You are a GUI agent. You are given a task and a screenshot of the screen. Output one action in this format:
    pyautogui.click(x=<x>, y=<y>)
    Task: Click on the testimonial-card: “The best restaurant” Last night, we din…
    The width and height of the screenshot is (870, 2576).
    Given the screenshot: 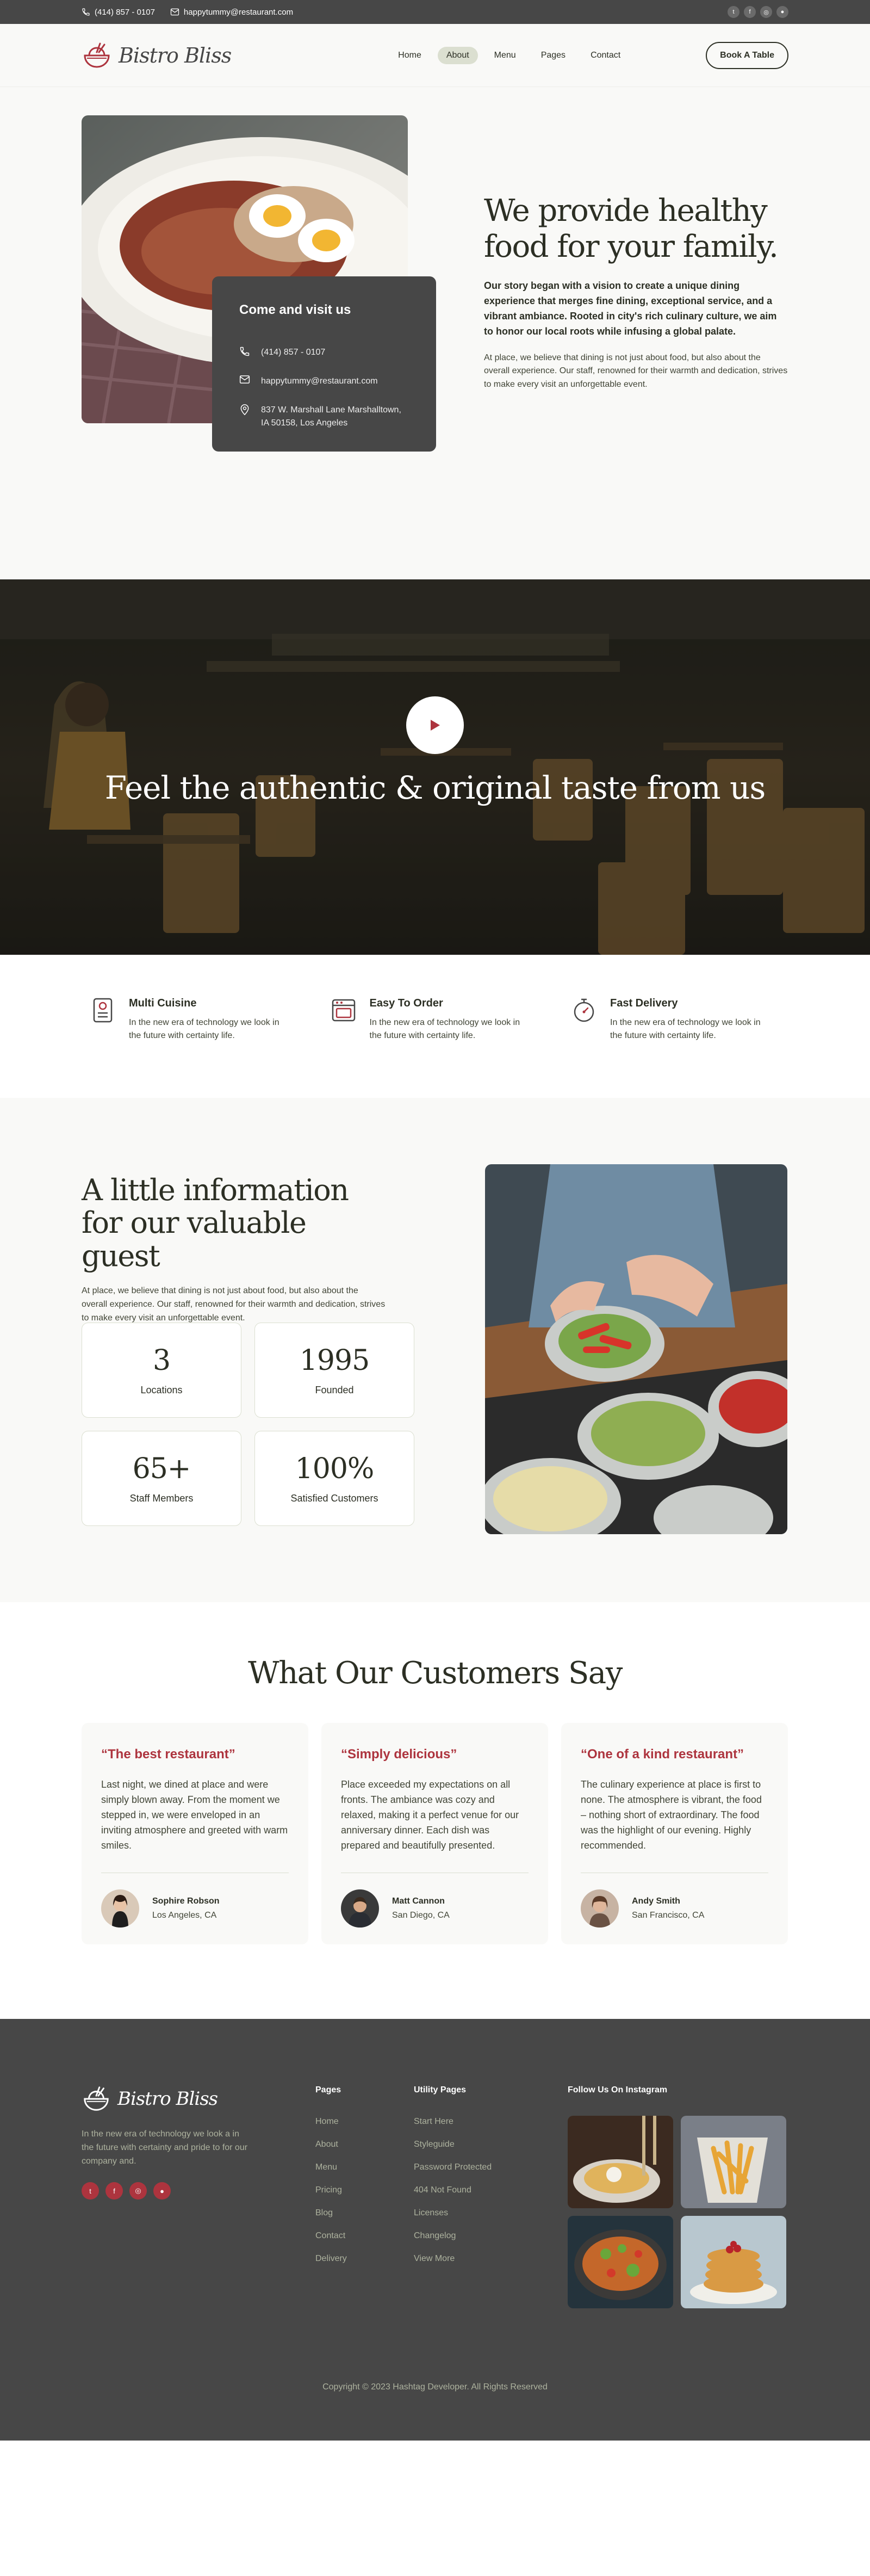 What is the action you would take?
    pyautogui.click(x=195, y=1834)
    